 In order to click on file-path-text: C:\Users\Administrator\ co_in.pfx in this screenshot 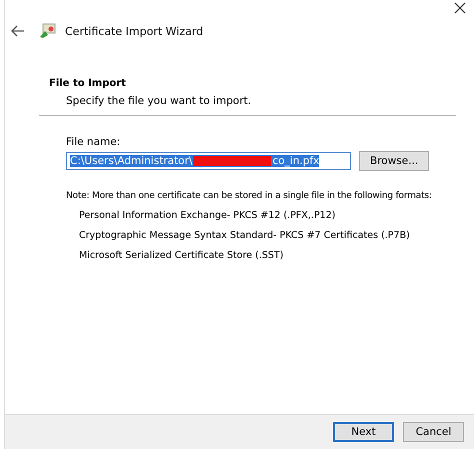, I will do `click(195, 161)`.